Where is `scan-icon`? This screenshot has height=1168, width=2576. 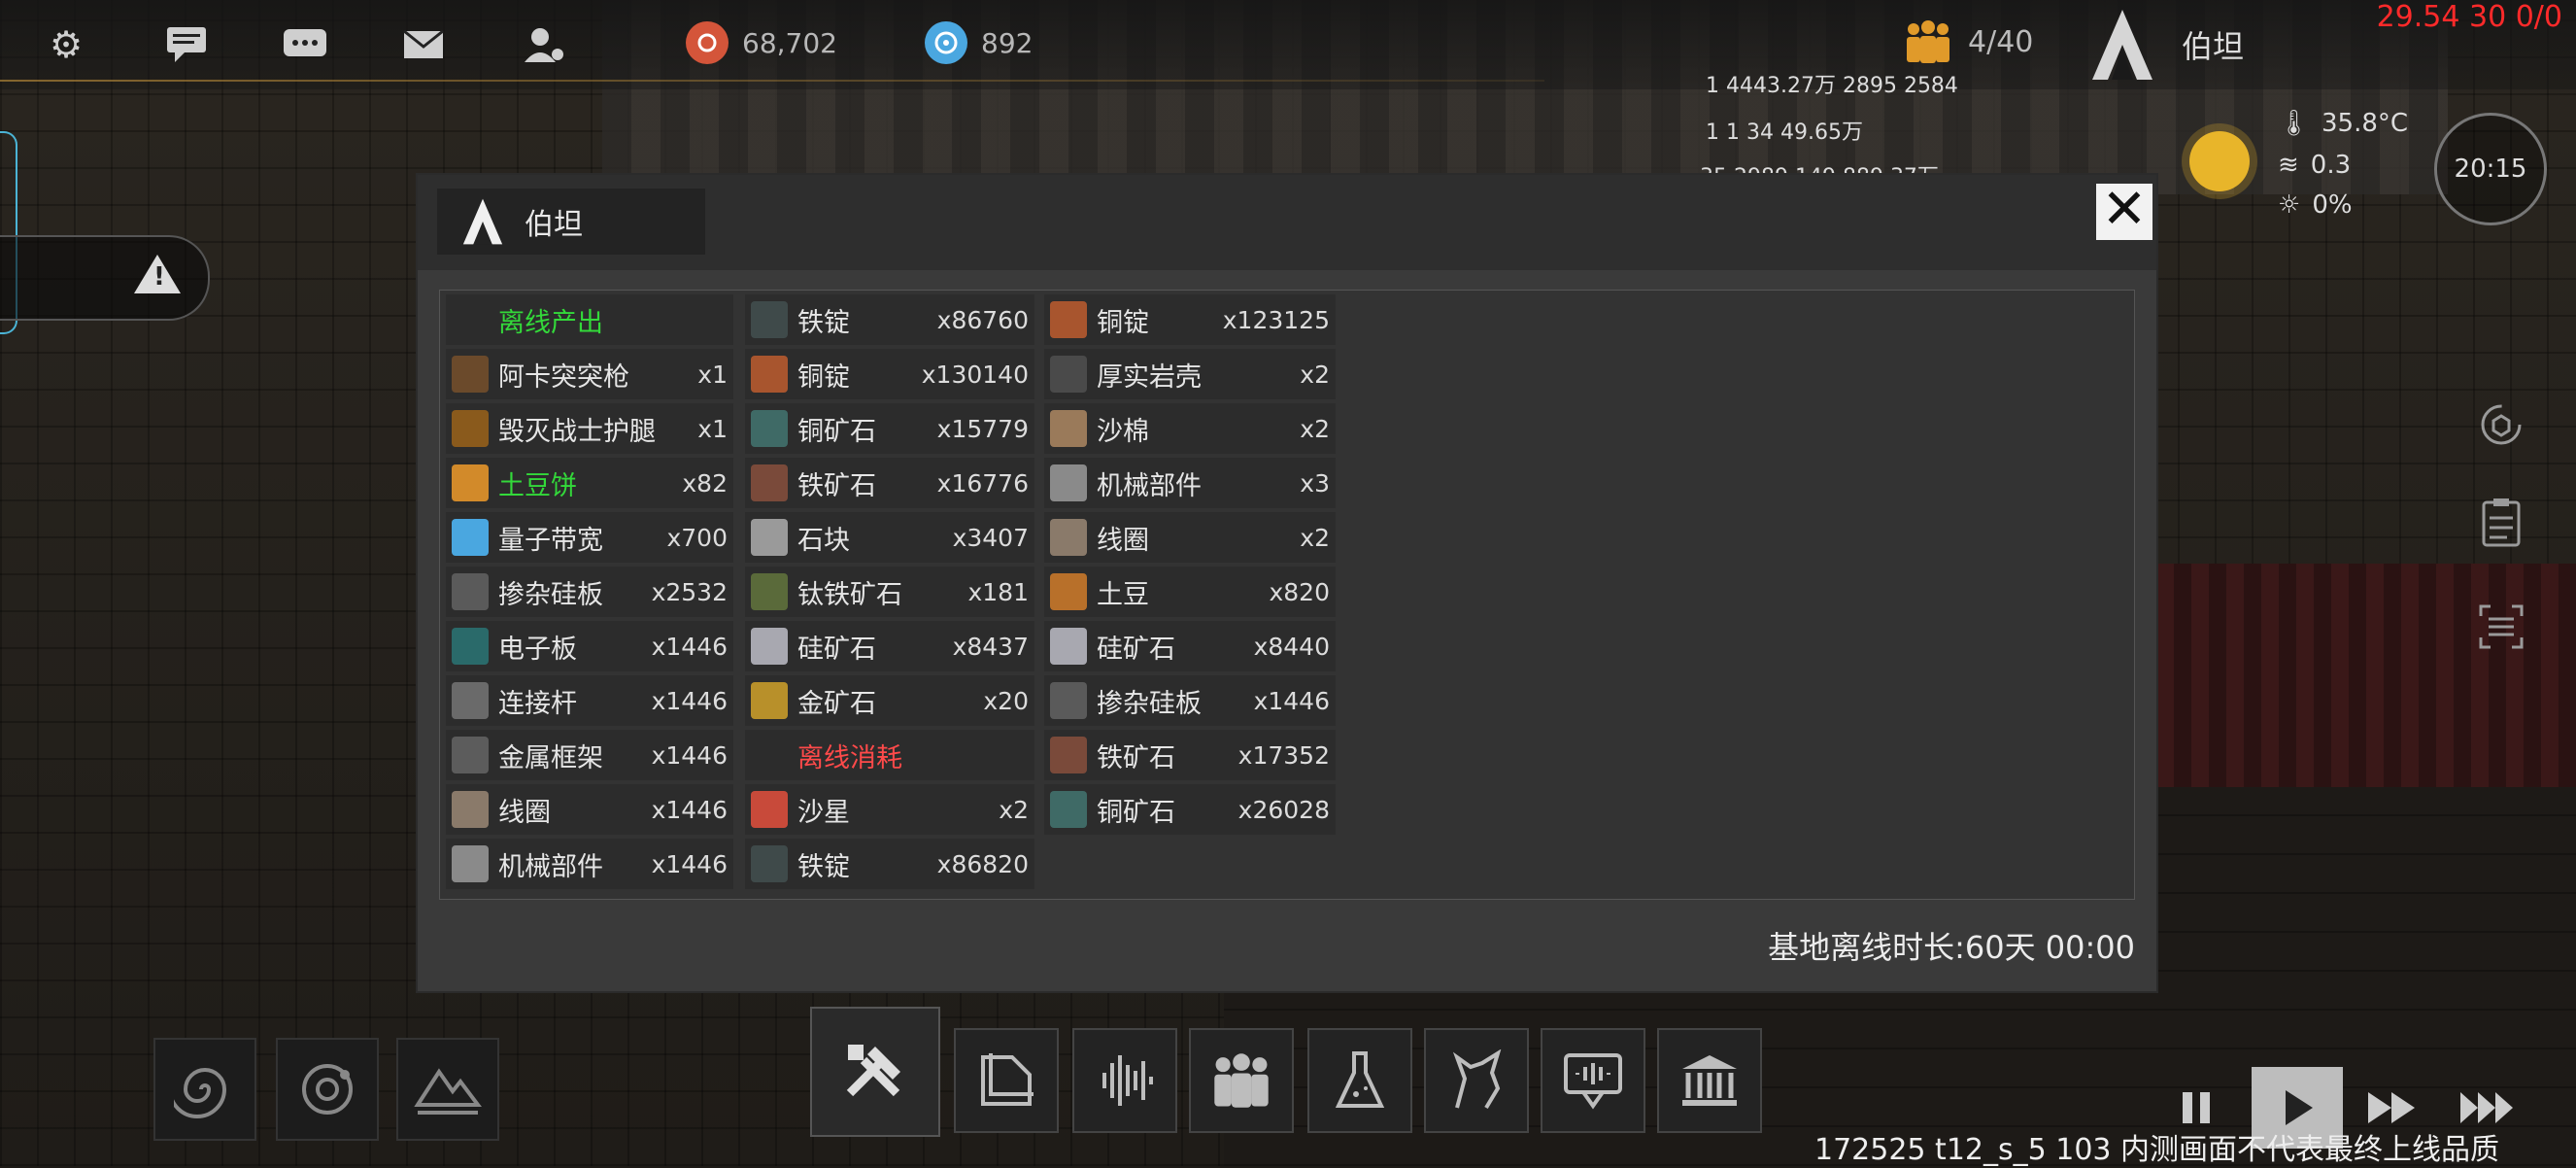 scan-icon is located at coordinates (2501, 627).